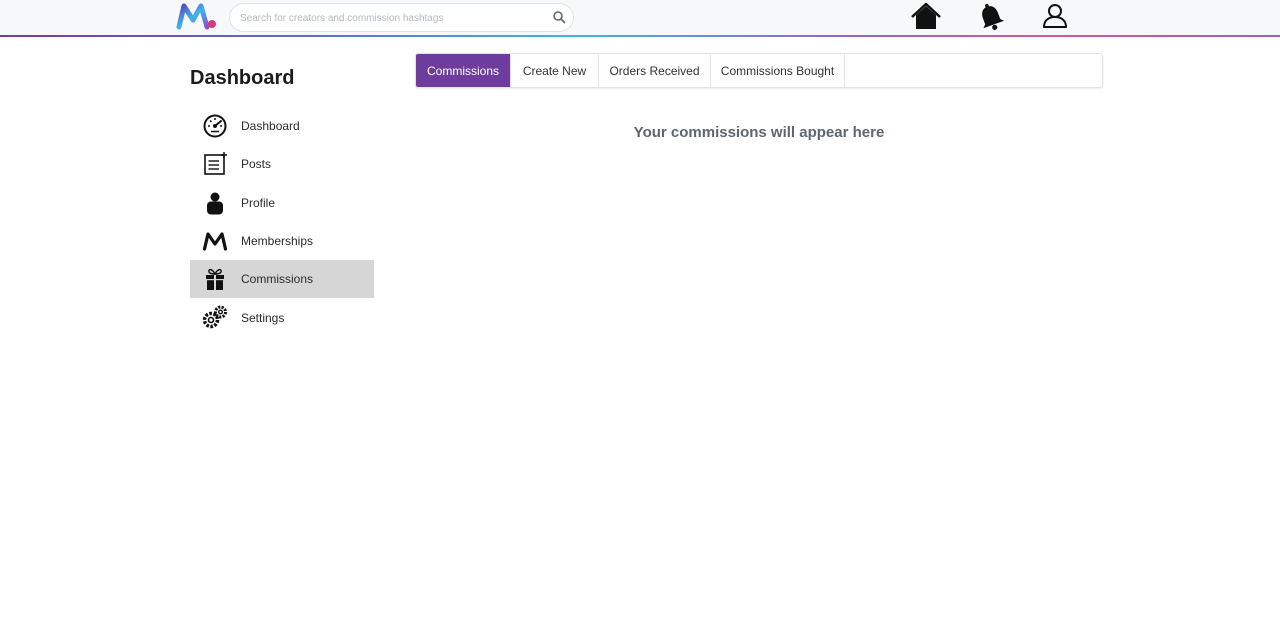 This screenshot has height=625, width=1280. What do you see at coordinates (1055, 17) in the screenshot?
I see `user-icon` at bounding box center [1055, 17].